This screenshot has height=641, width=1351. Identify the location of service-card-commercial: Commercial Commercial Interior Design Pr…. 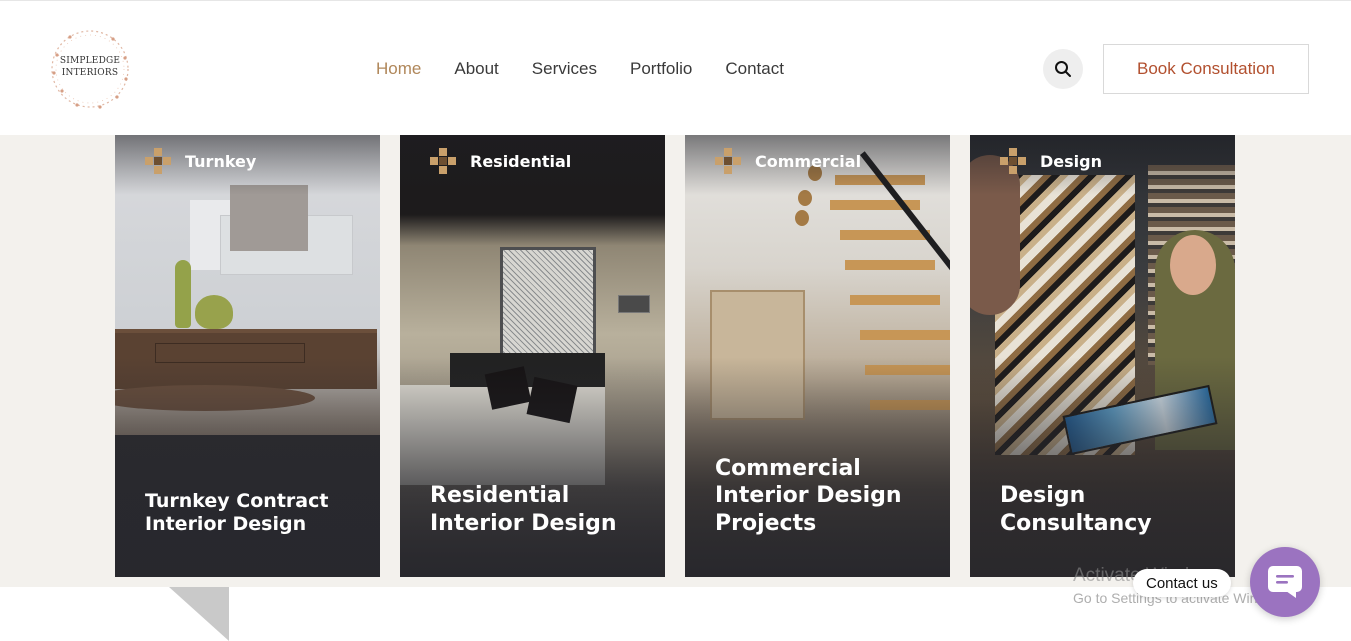
(817, 356).